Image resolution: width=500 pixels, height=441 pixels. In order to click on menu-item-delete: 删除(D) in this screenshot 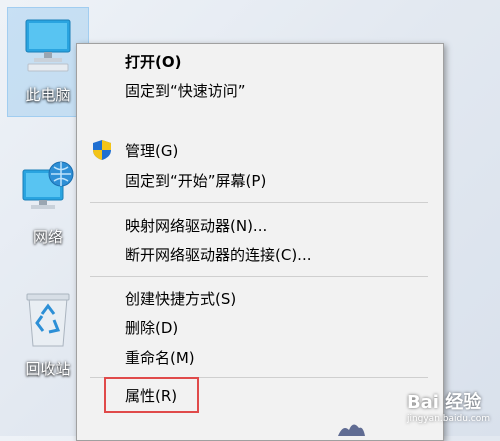, I will do `click(151, 328)`.